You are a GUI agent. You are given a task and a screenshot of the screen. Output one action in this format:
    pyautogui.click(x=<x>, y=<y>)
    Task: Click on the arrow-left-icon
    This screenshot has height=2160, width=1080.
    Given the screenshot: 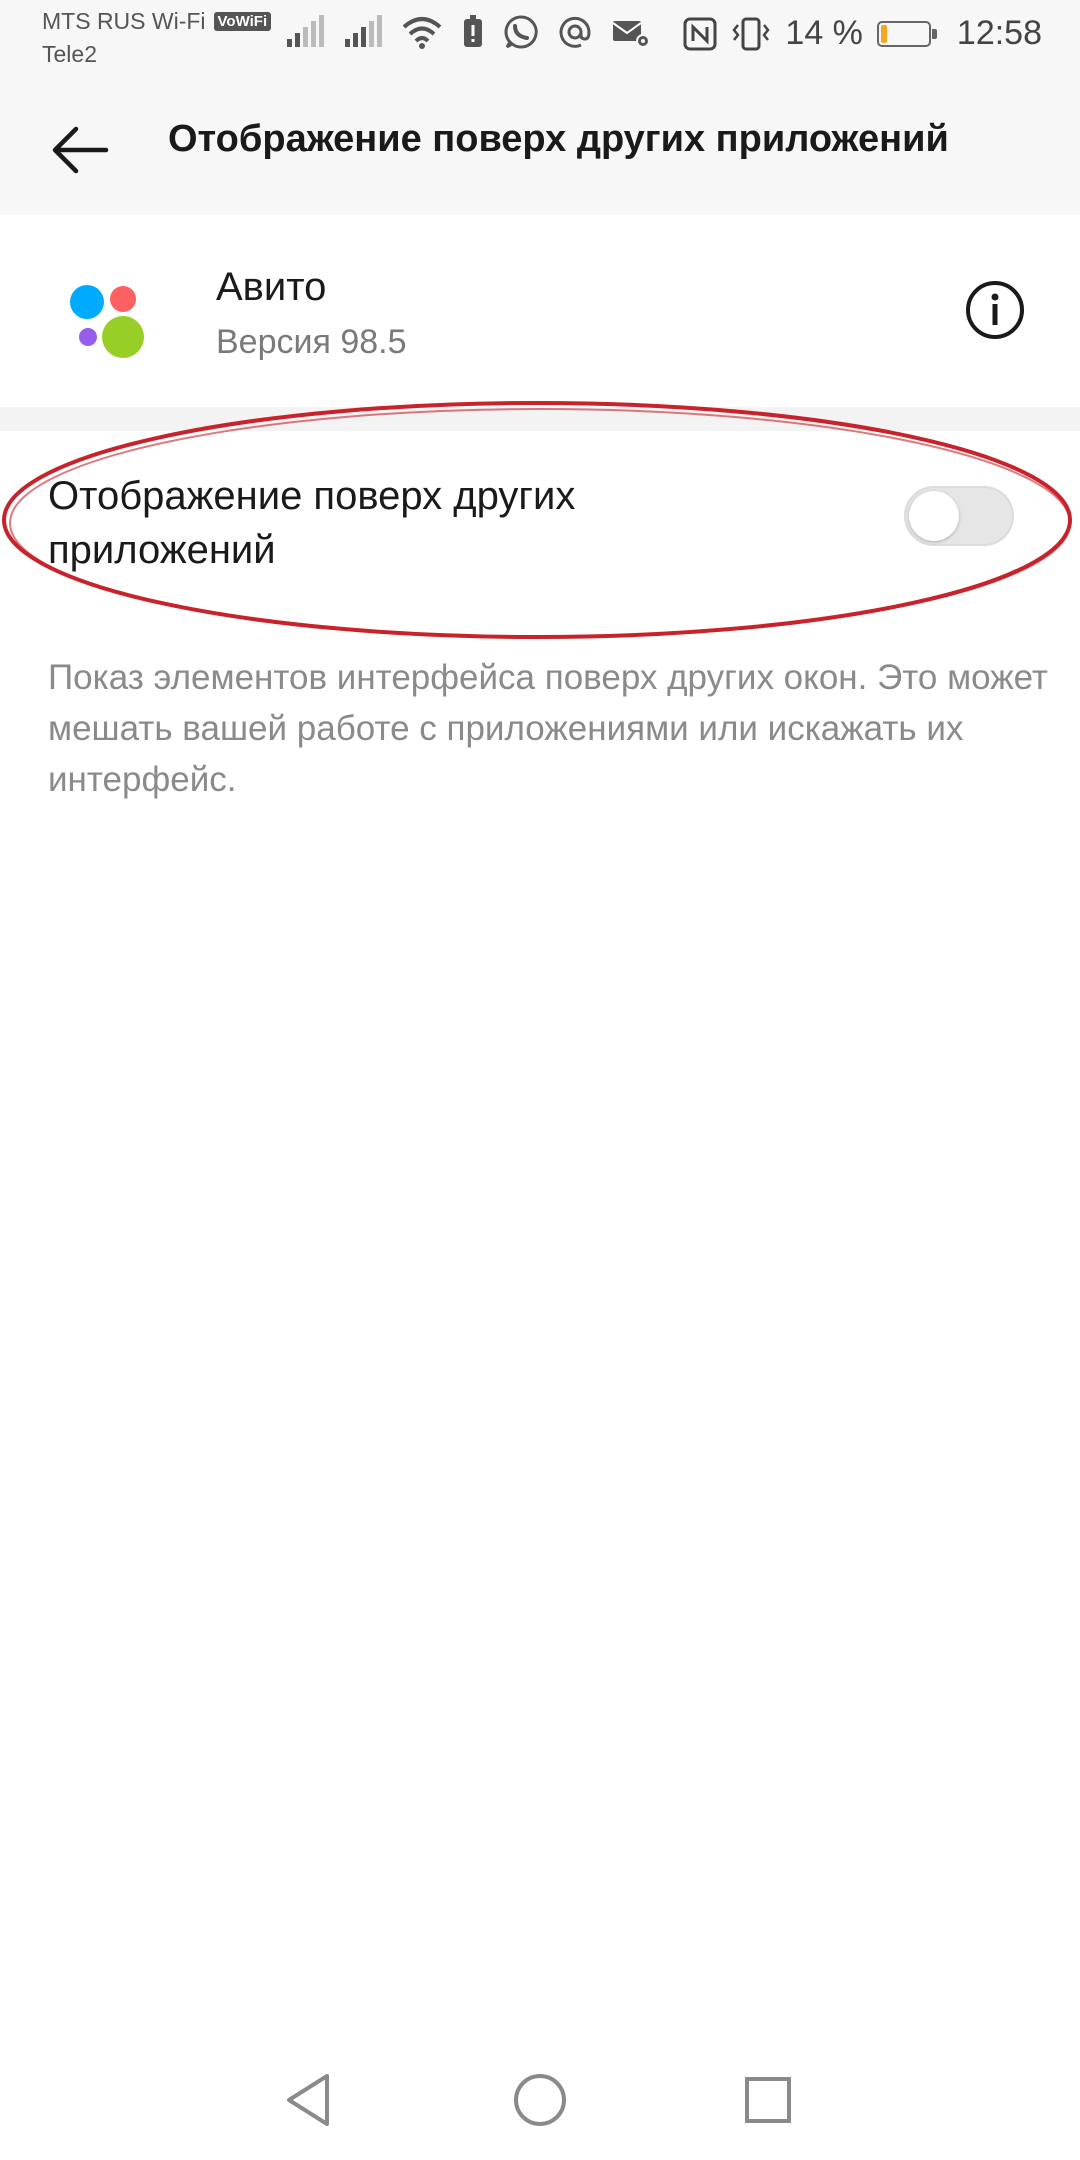 What is the action you would take?
    pyautogui.click(x=80, y=150)
    